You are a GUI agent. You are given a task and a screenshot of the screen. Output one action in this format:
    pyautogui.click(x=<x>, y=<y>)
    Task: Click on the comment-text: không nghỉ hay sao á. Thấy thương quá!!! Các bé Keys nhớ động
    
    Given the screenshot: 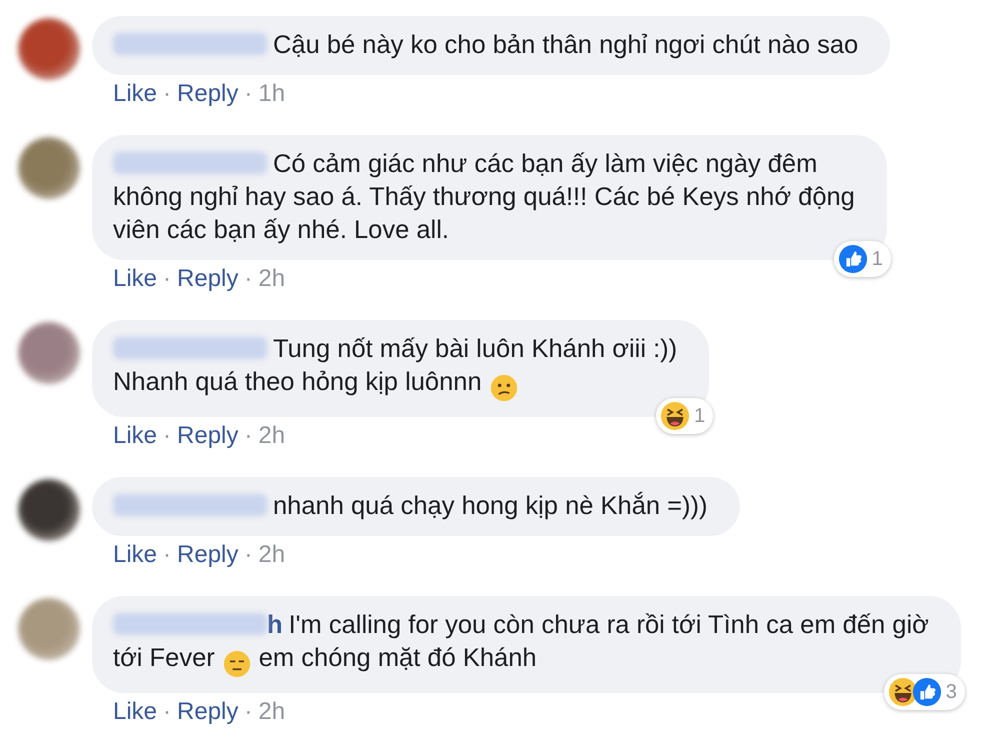 What is the action you would take?
    pyautogui.click(x=484, y=197)
    